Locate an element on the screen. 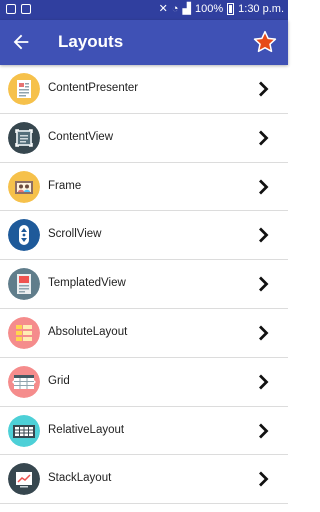  notification-icons is located at coordinates (18, 9).